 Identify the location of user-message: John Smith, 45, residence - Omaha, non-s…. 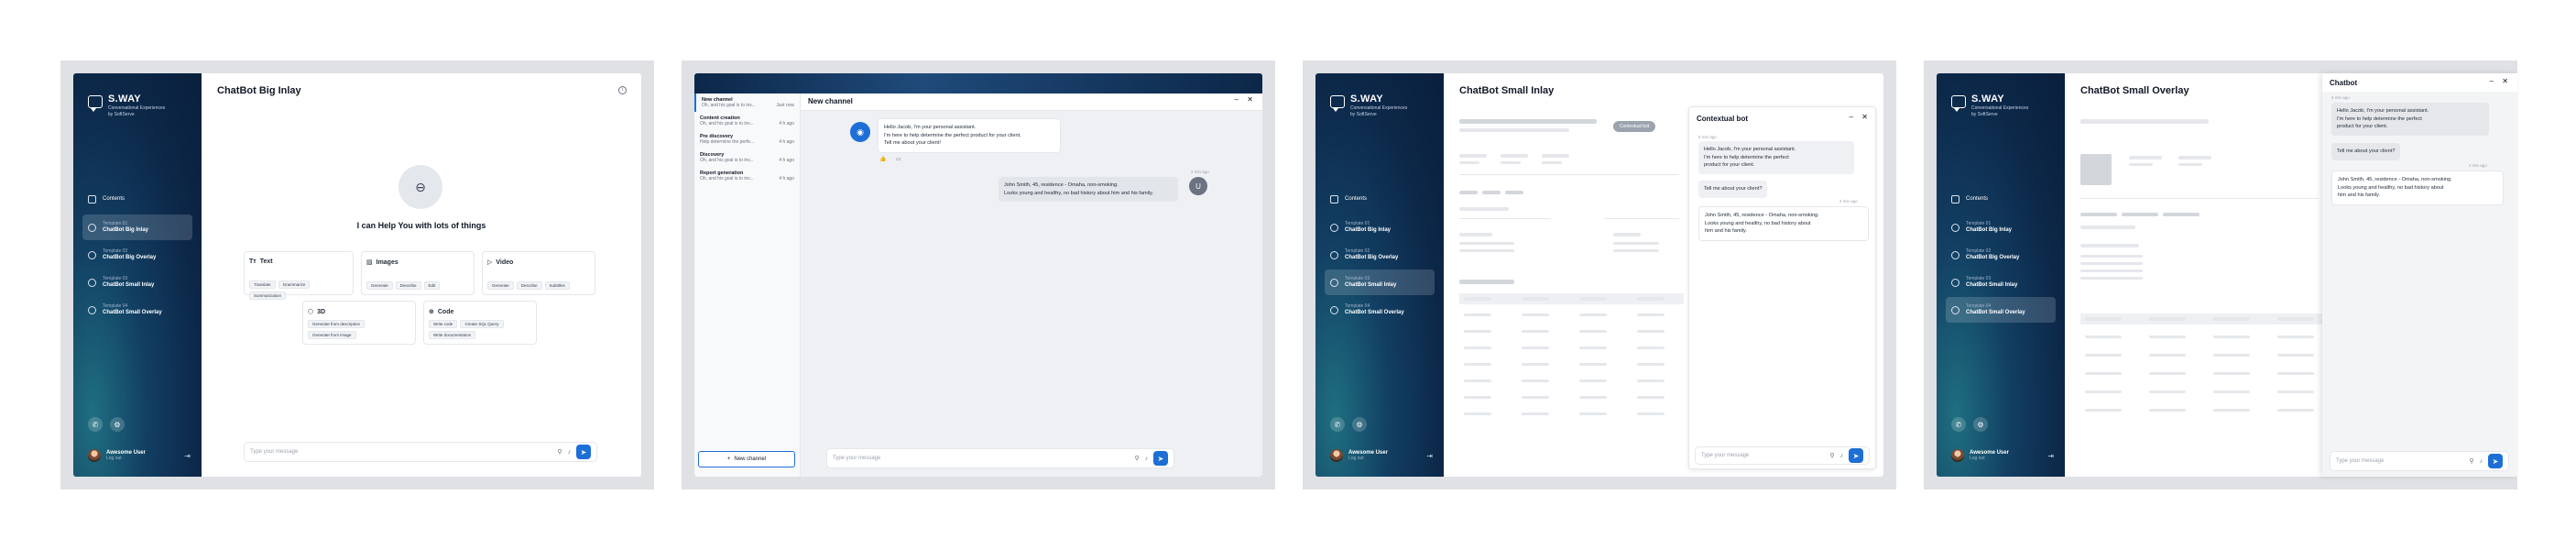
(1089, 189).